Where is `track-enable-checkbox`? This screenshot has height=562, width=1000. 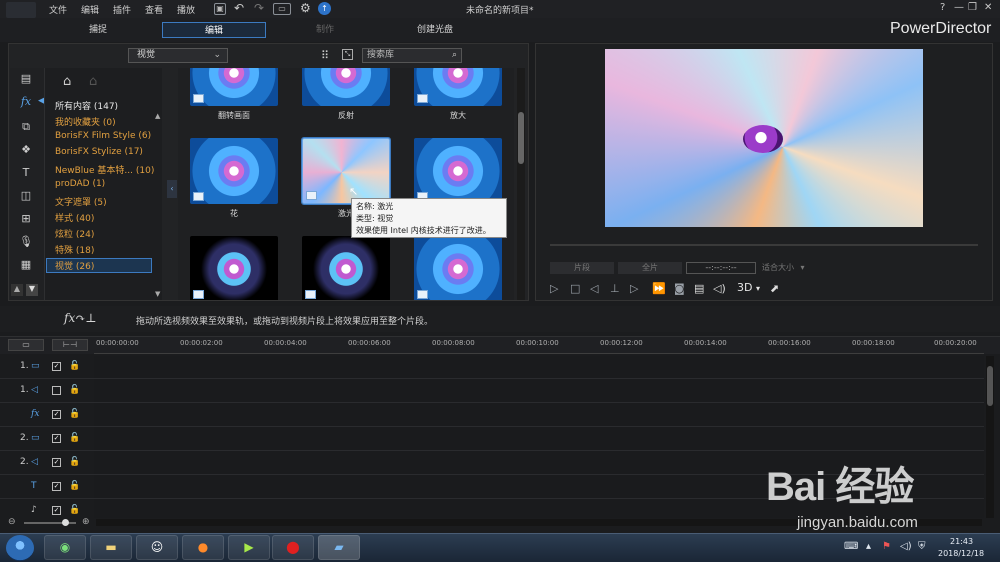
track-enable-checkbox is located at coordinates (56, 390).